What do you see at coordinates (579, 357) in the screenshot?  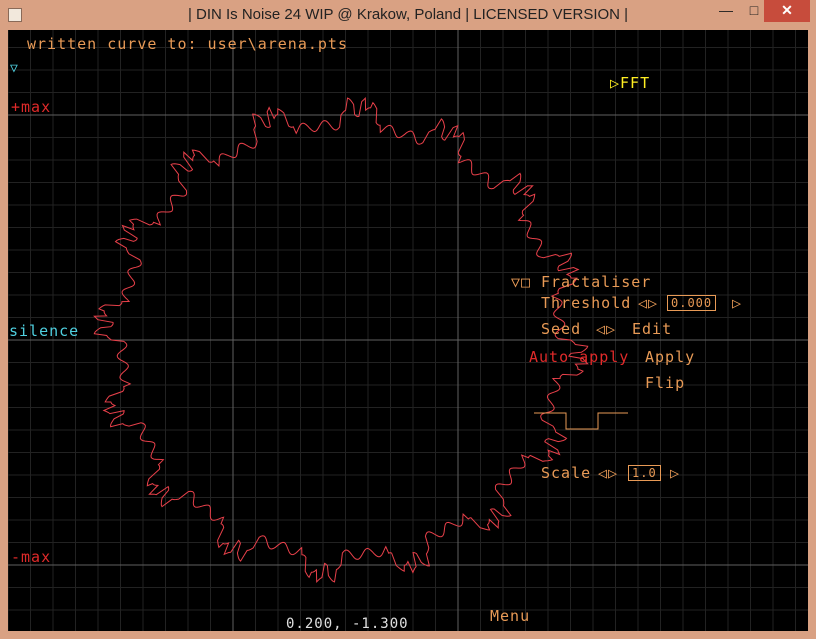 I see `auto-apply-toggle: Auto apply` at bounding box center [579, 357].